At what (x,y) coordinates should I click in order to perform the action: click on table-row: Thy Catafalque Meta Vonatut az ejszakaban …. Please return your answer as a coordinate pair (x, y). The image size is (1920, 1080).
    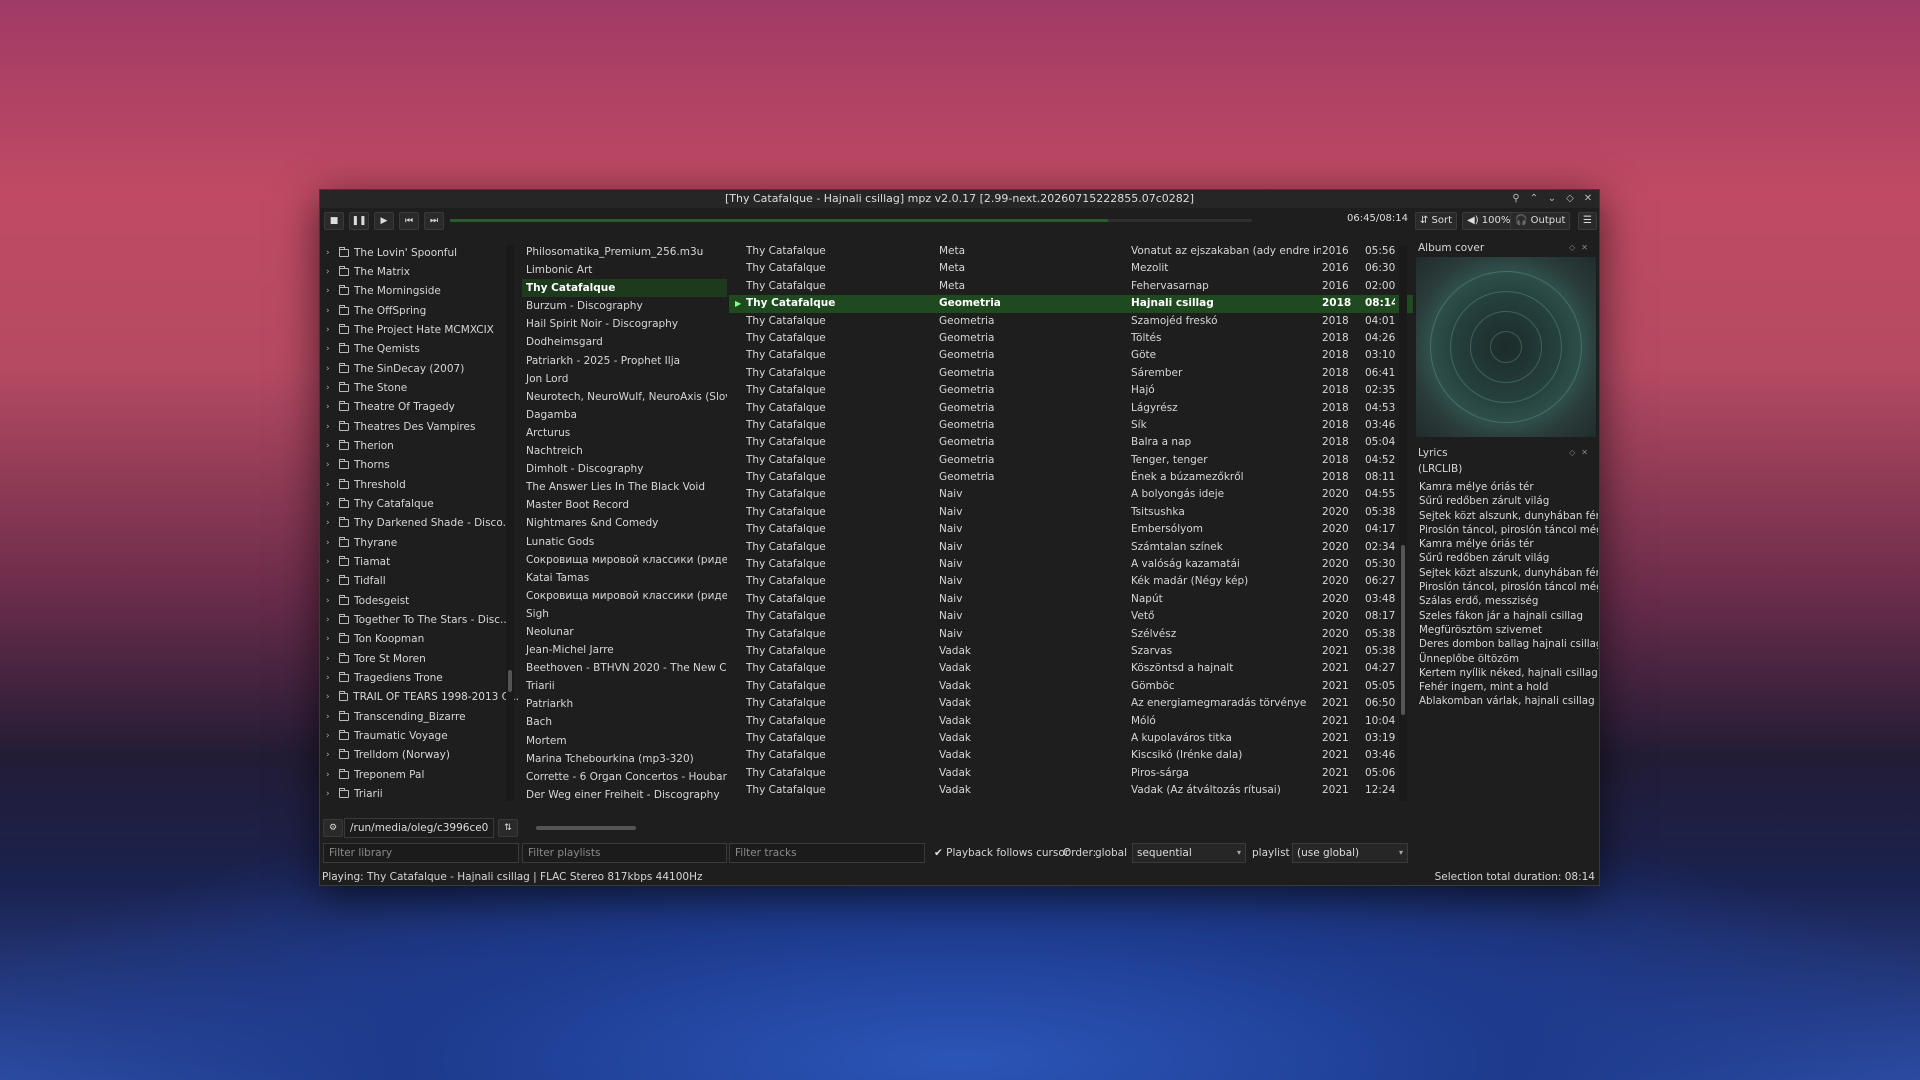
    Looking at the image, I should click on (1071, 251).